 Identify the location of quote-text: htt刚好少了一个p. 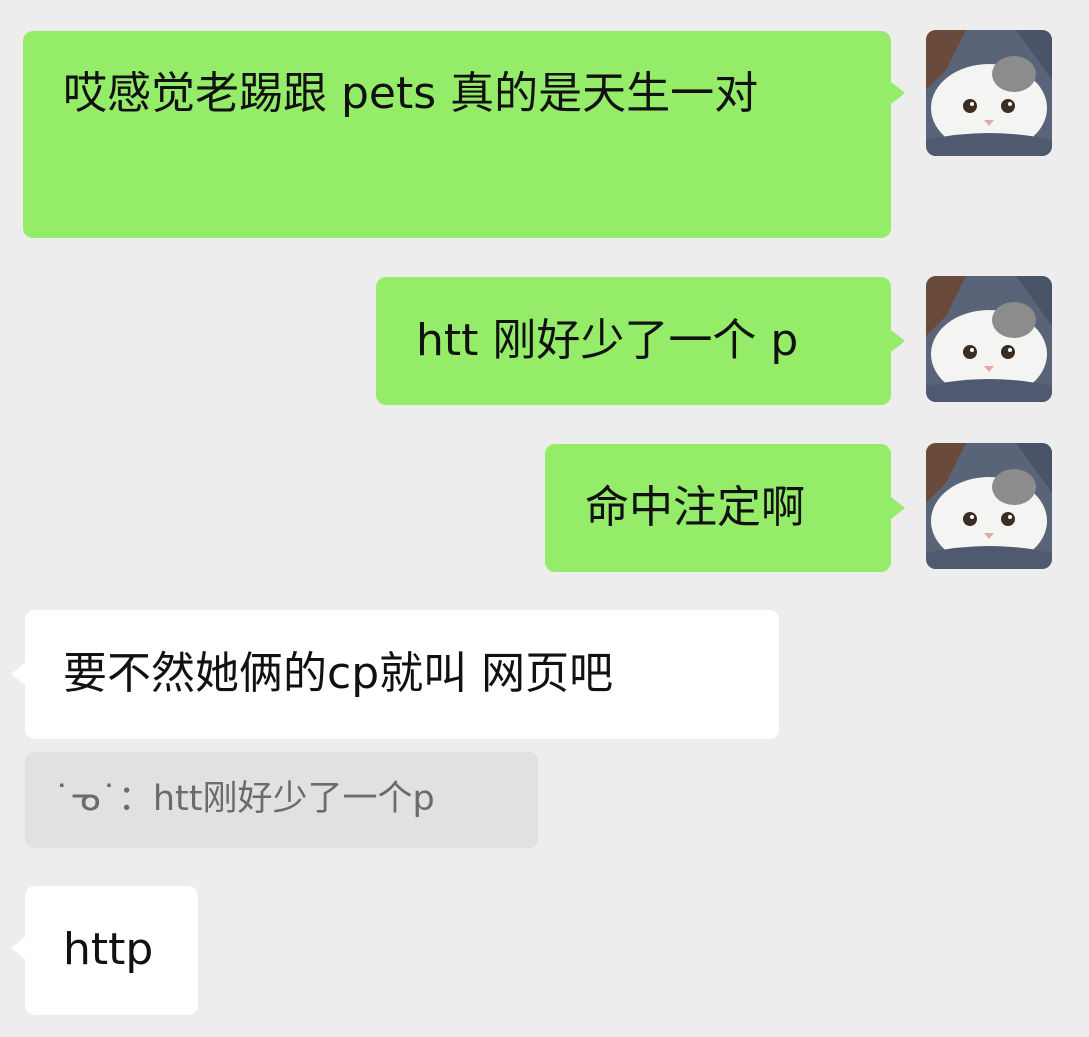
(293, 799).